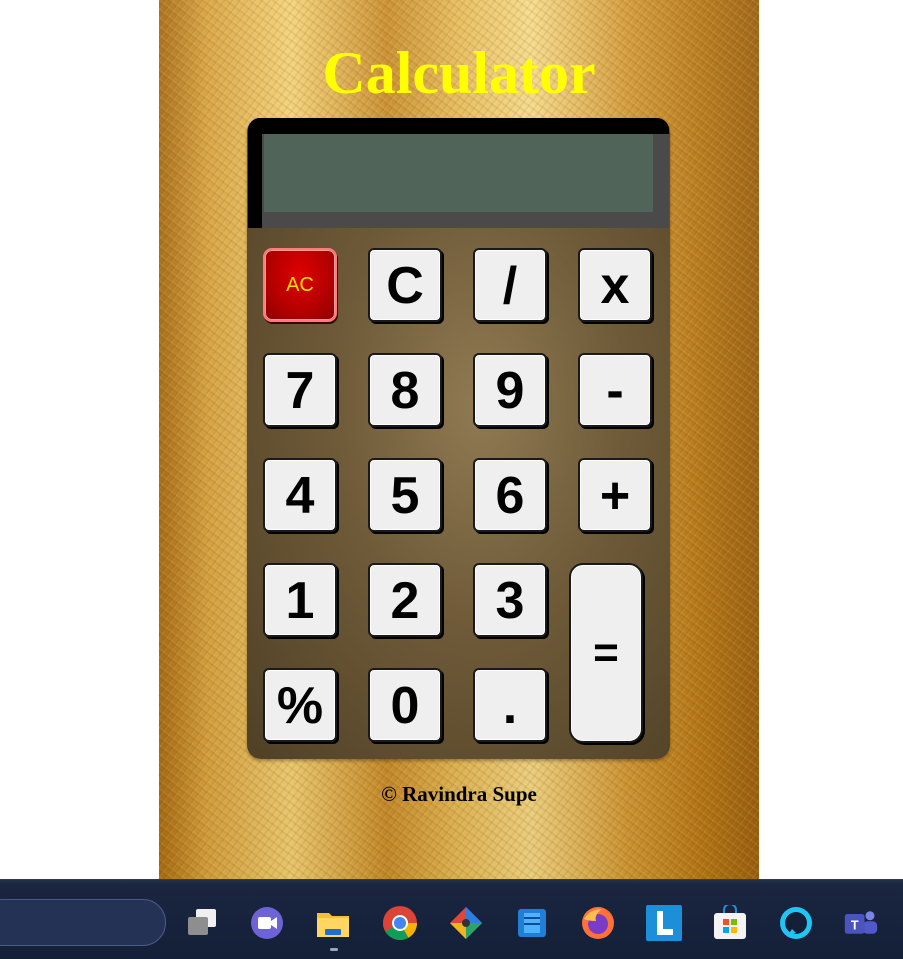 This screenshot has width=903, height=959. I want to click on windows-taskbar: T, so click(451, 919).